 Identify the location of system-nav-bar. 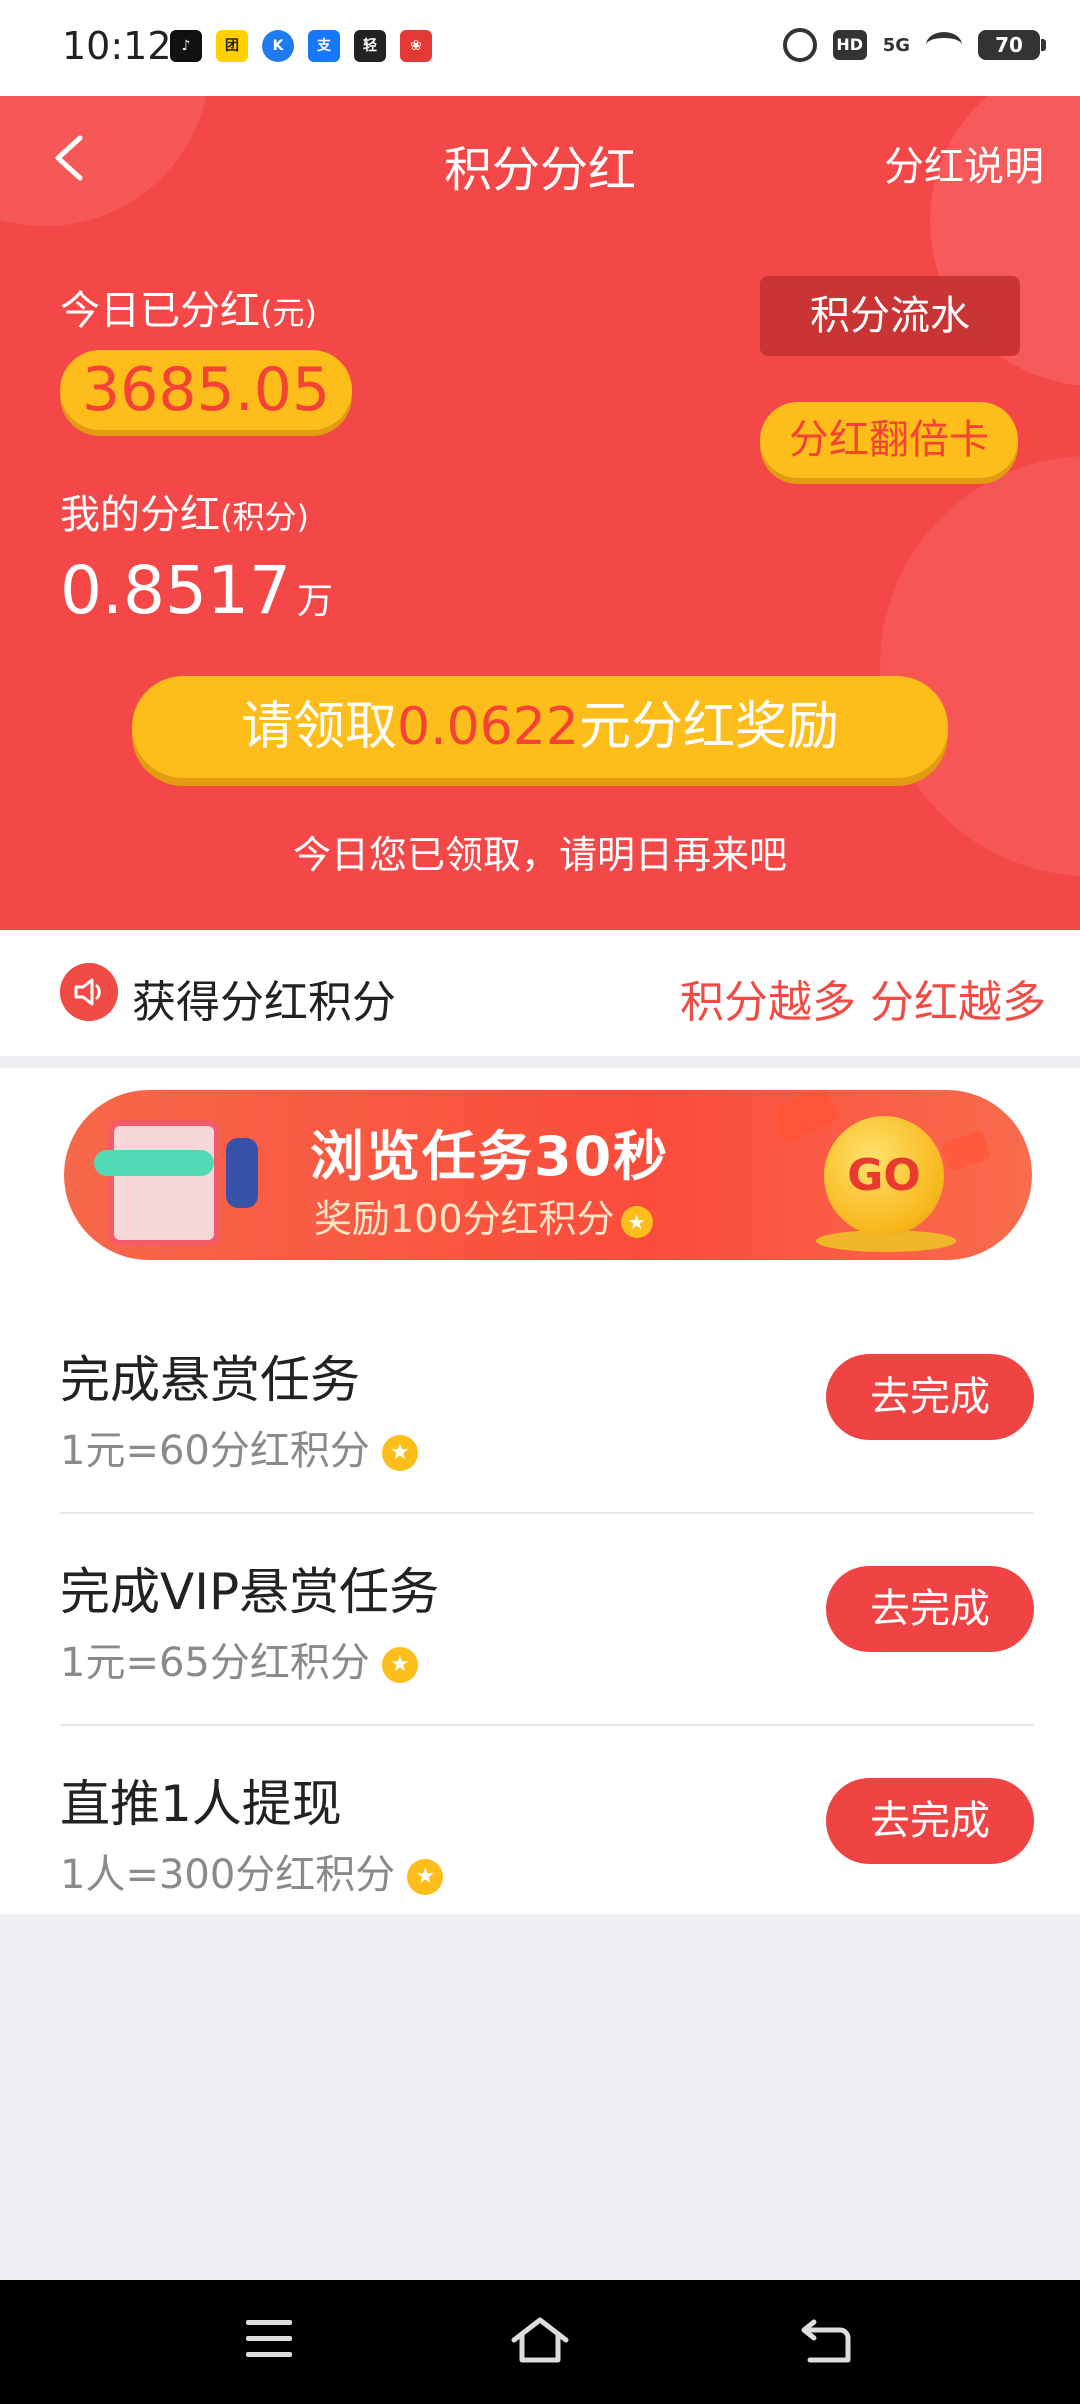
(540, 2342).